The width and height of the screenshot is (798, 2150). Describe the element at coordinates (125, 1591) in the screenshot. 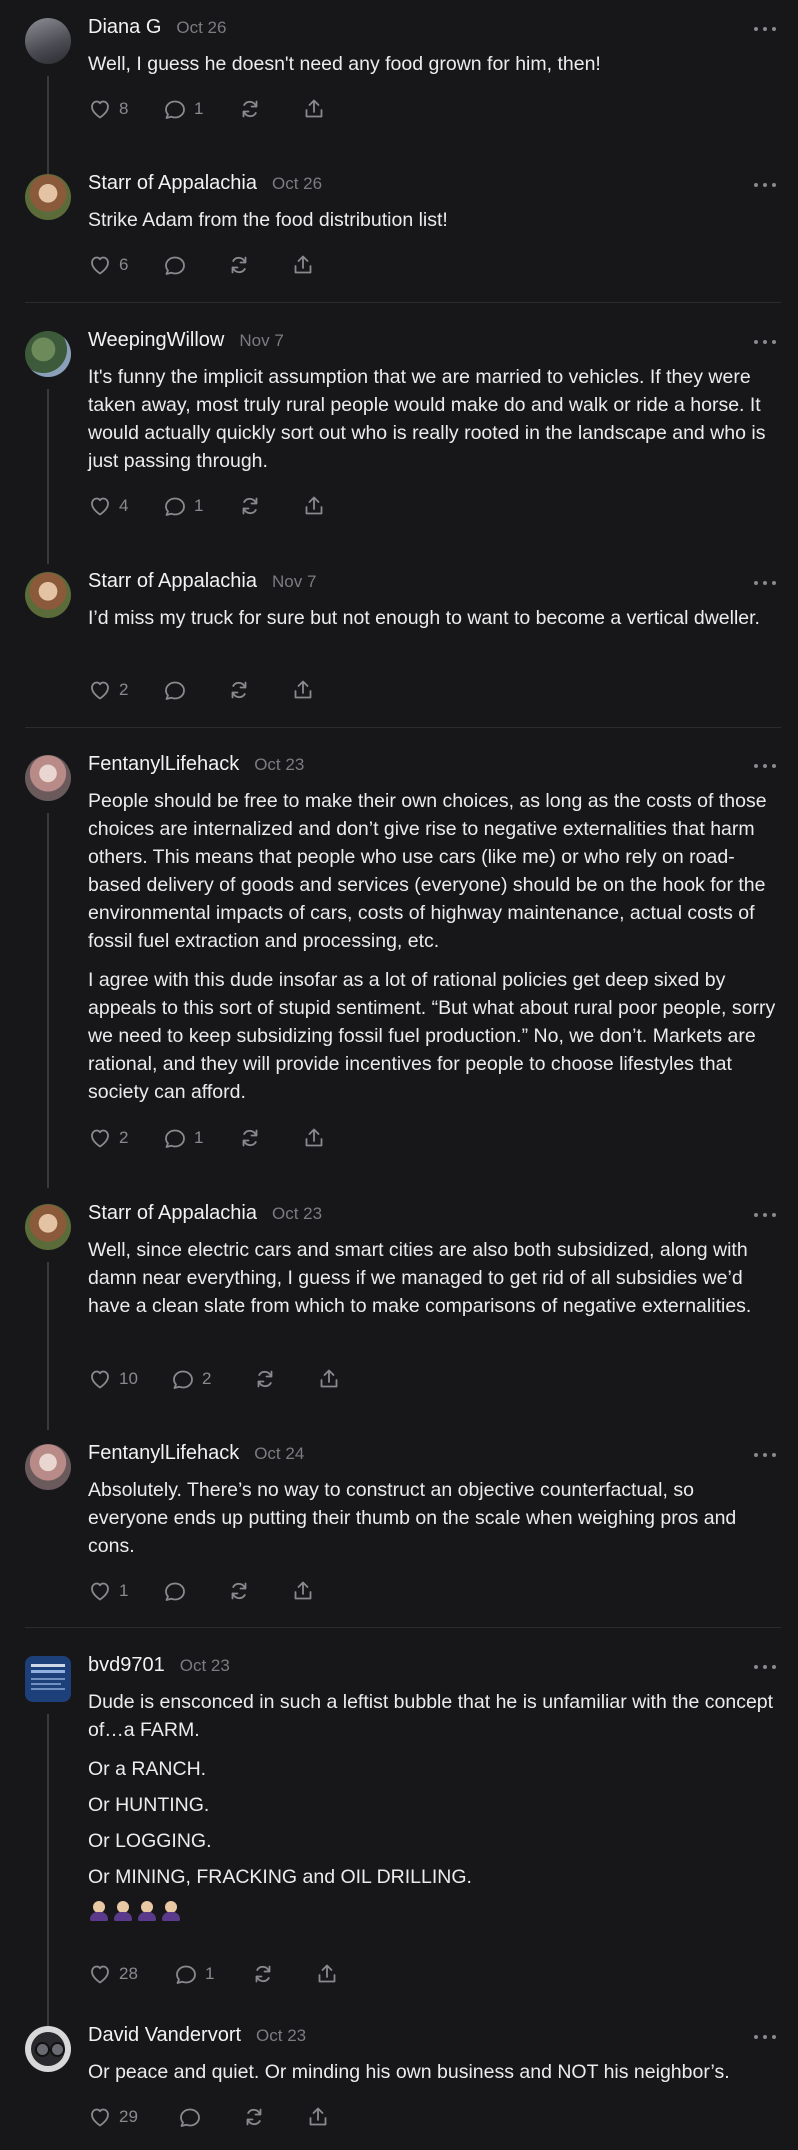

I see `like-button: 1` at that location.